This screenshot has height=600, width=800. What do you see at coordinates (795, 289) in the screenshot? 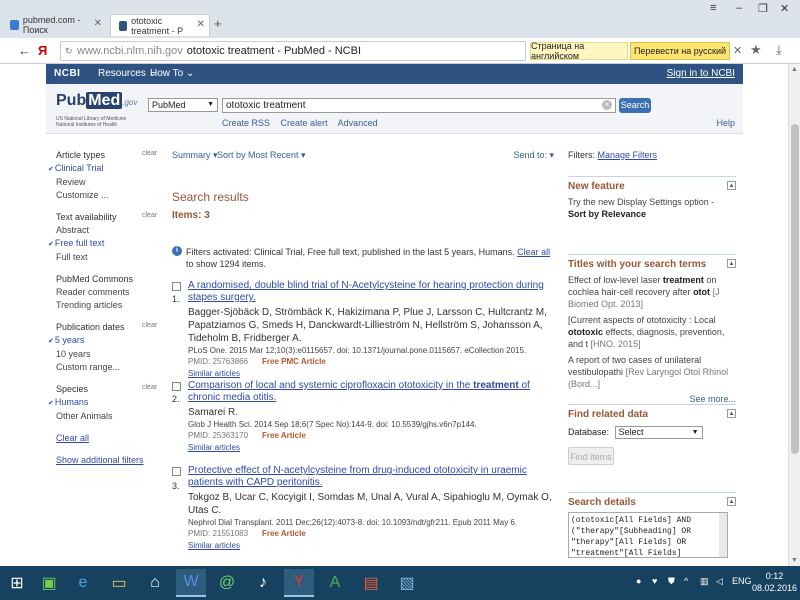
I see `scroll-thumb` at bounding box center [795, 289].